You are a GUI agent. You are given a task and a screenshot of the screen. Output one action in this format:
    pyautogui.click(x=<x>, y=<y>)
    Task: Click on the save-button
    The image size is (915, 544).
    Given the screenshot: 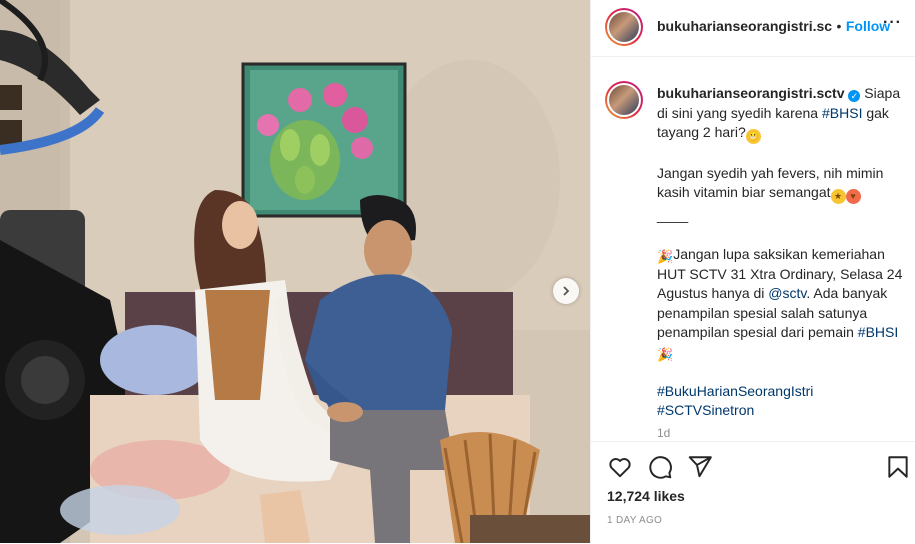 What is the action you would take?
    pyautogui.click(x=898, y=467)
    